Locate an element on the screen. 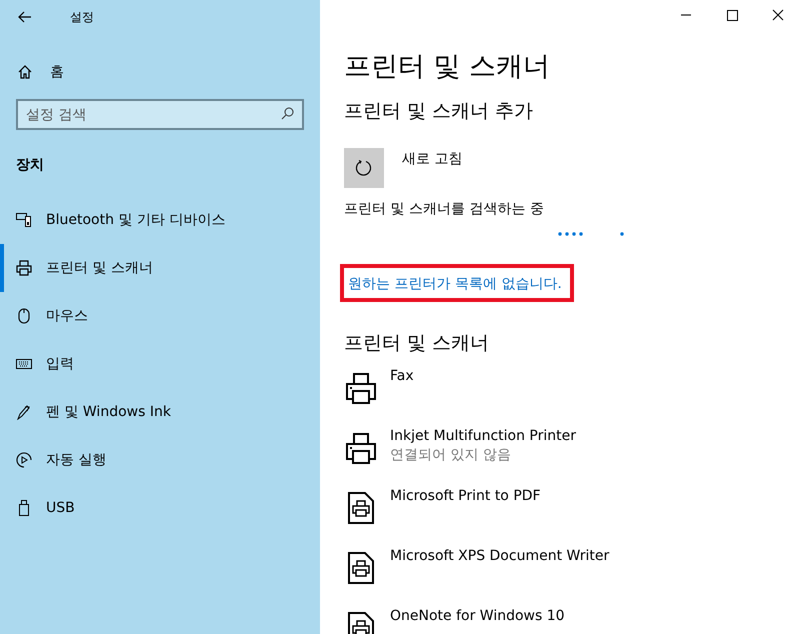 The image size is (801, 634). window-title: 설정 is located at coordinates (82, 17).